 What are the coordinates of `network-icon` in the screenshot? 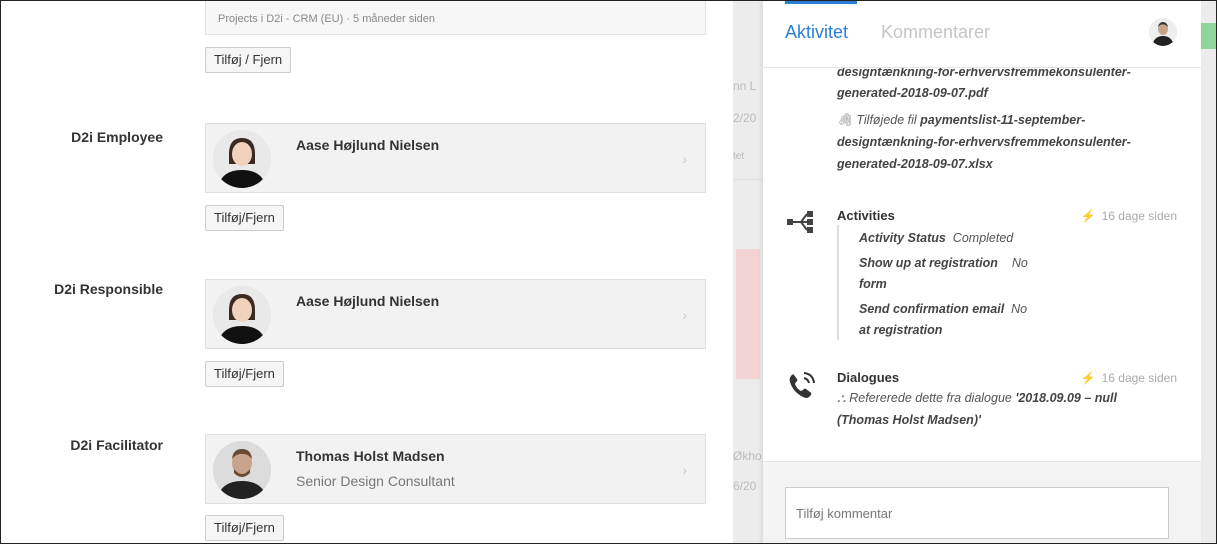 It's located at (802, 223).